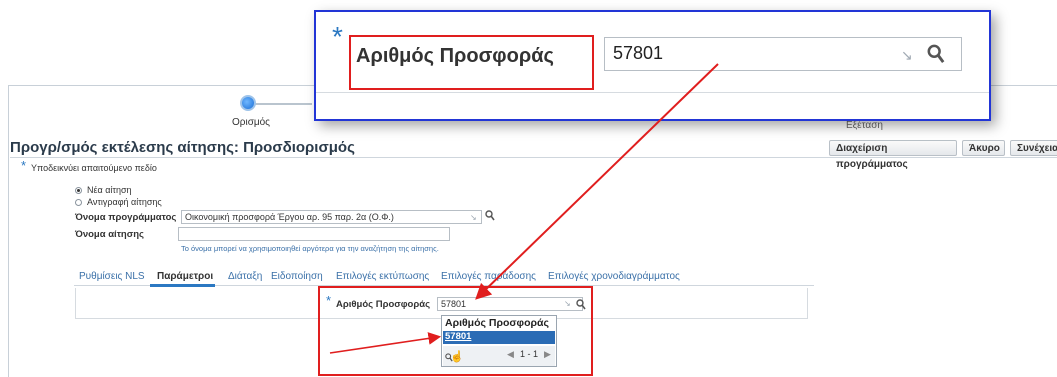 This screenshot has height=377, width=1057. Describe the element at coordinates (385, 343) in the screenshot. I see `arrow-to-option` at that location.